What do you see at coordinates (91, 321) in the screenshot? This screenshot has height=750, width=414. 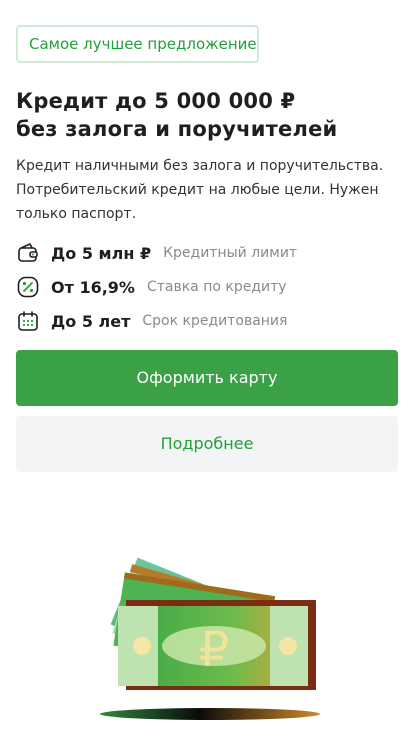 I see `feature-value: До 5 лет` at bounding box center [91, 321].